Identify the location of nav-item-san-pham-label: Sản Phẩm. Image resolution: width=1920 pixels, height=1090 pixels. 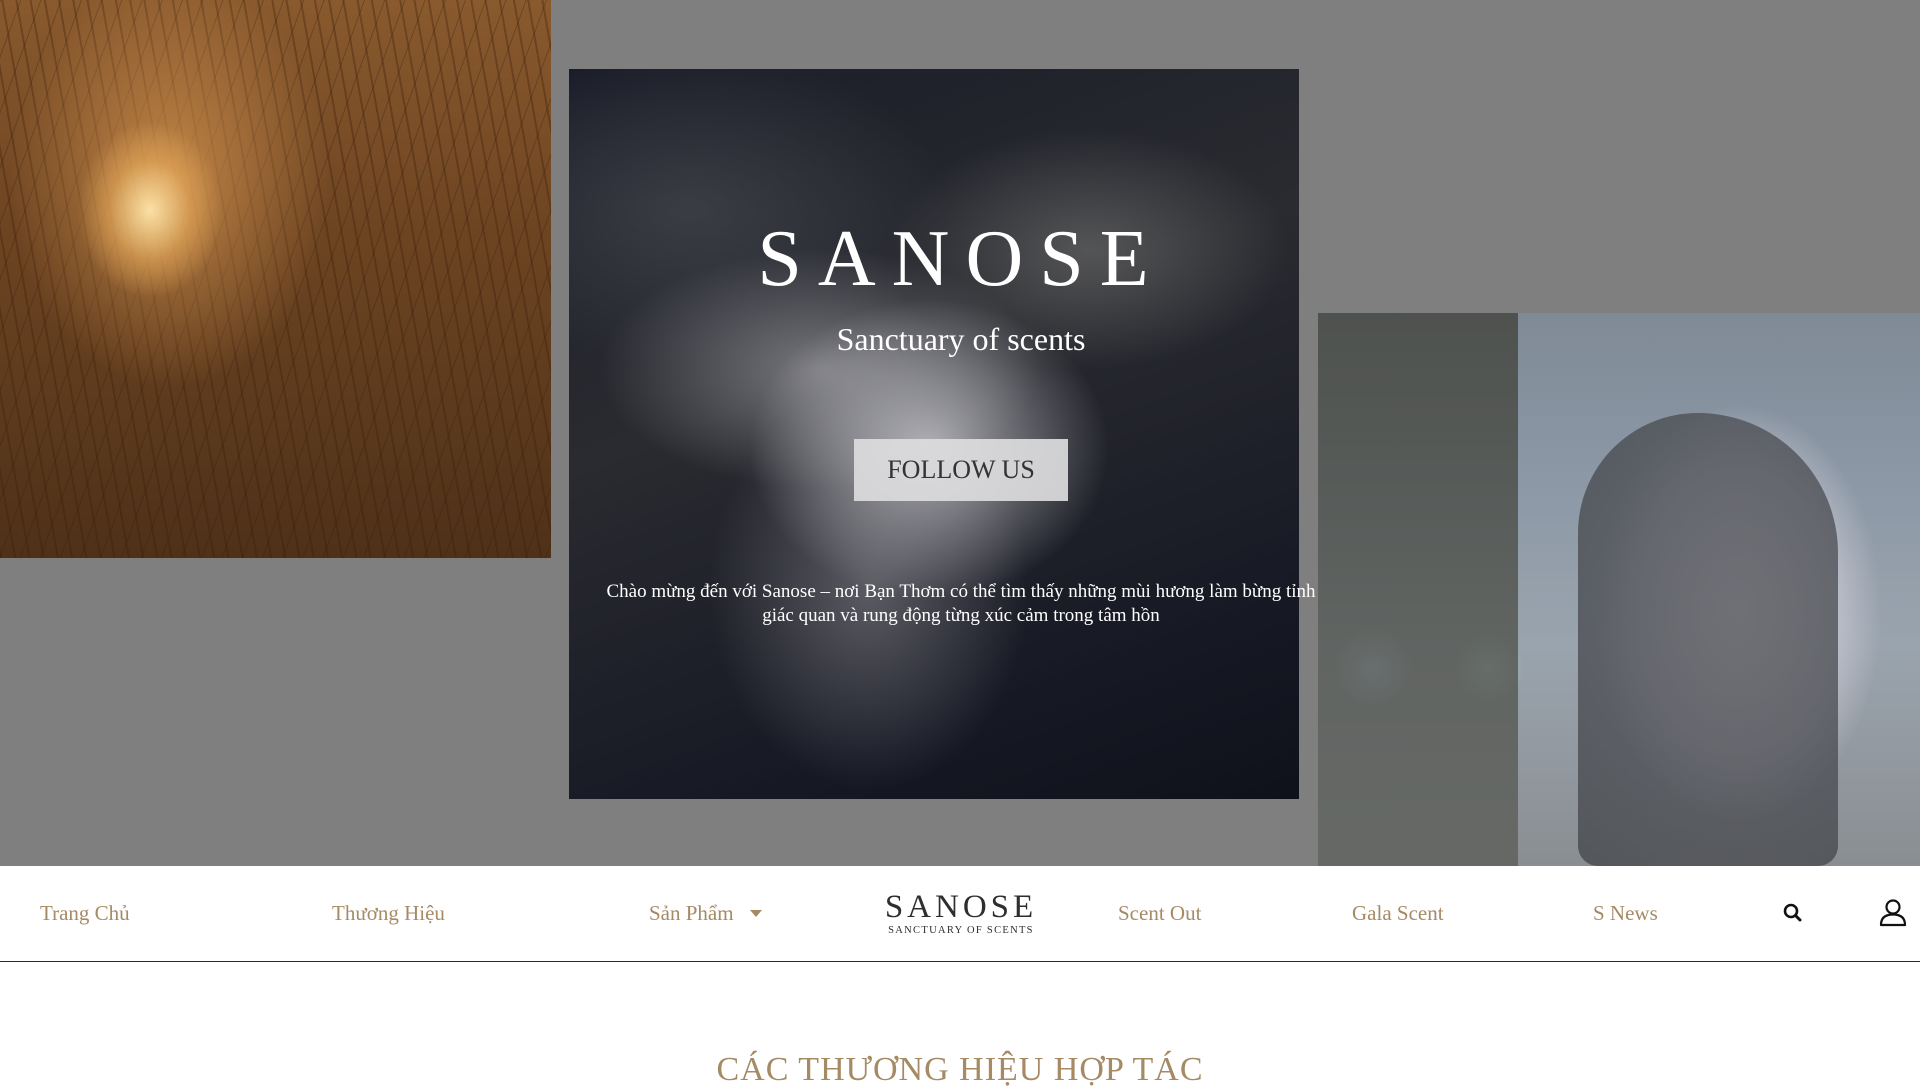
(691, 913).